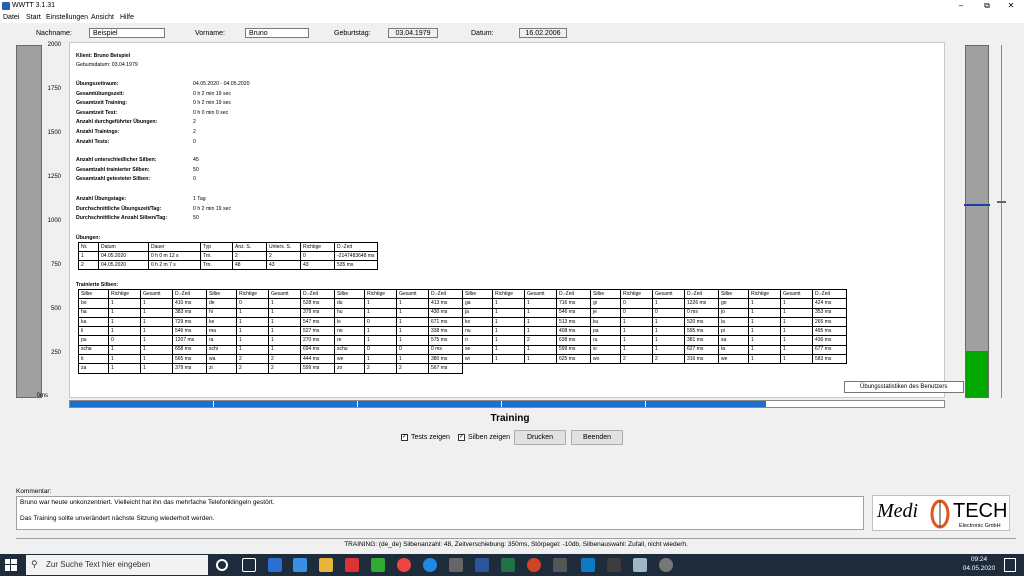  Describe the element at coordinates (430, 565) in the screenshot. I see `edge-icon` at that location.